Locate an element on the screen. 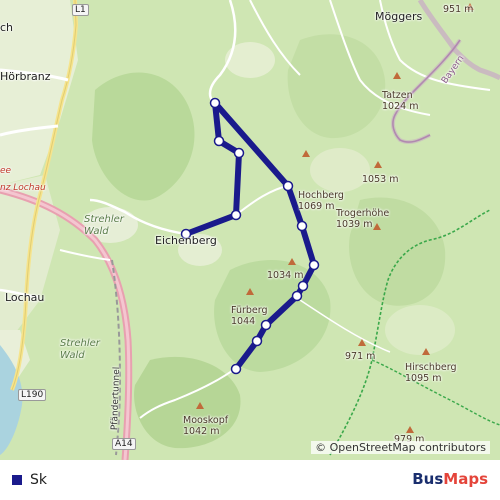  busmaps-logo: BusMaps is located at coordinates (450, 479).